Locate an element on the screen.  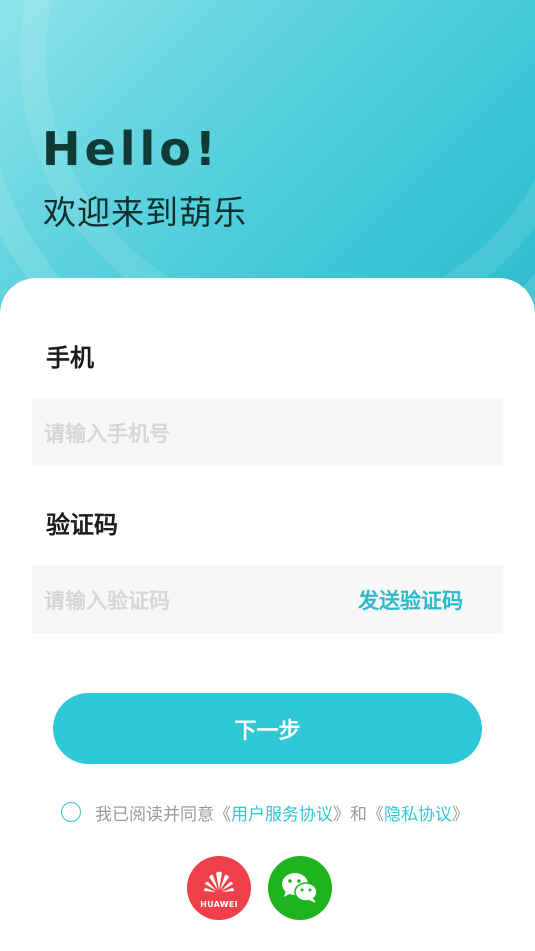
phone-label: 手机 is located at coordinates (70, 358).